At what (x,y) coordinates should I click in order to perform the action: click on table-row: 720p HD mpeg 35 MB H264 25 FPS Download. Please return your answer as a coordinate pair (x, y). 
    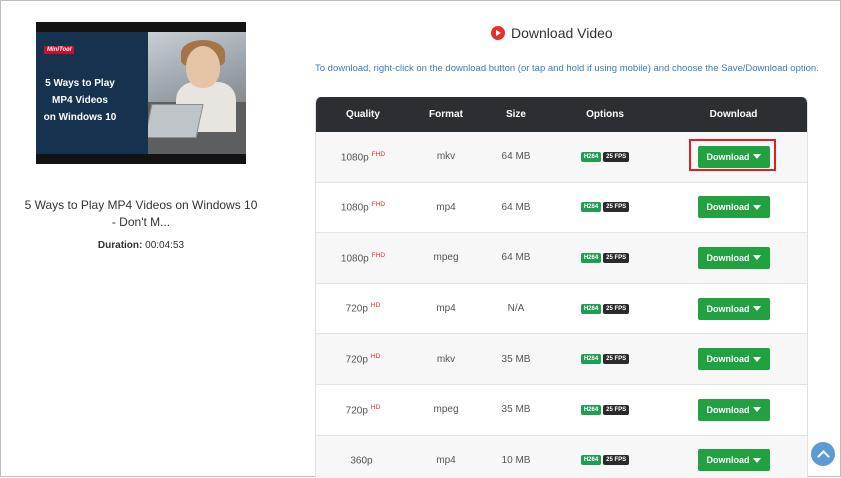
    Looking at the image, I should click on (561, 410).